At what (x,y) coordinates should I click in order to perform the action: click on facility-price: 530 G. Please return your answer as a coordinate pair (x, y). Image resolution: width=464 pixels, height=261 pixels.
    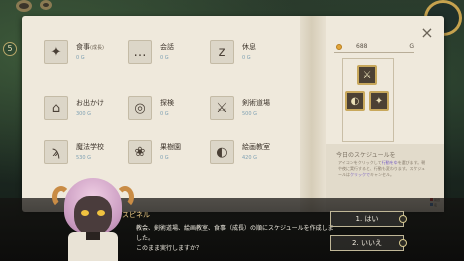
    Looking at the image, I should click on (84, 158).